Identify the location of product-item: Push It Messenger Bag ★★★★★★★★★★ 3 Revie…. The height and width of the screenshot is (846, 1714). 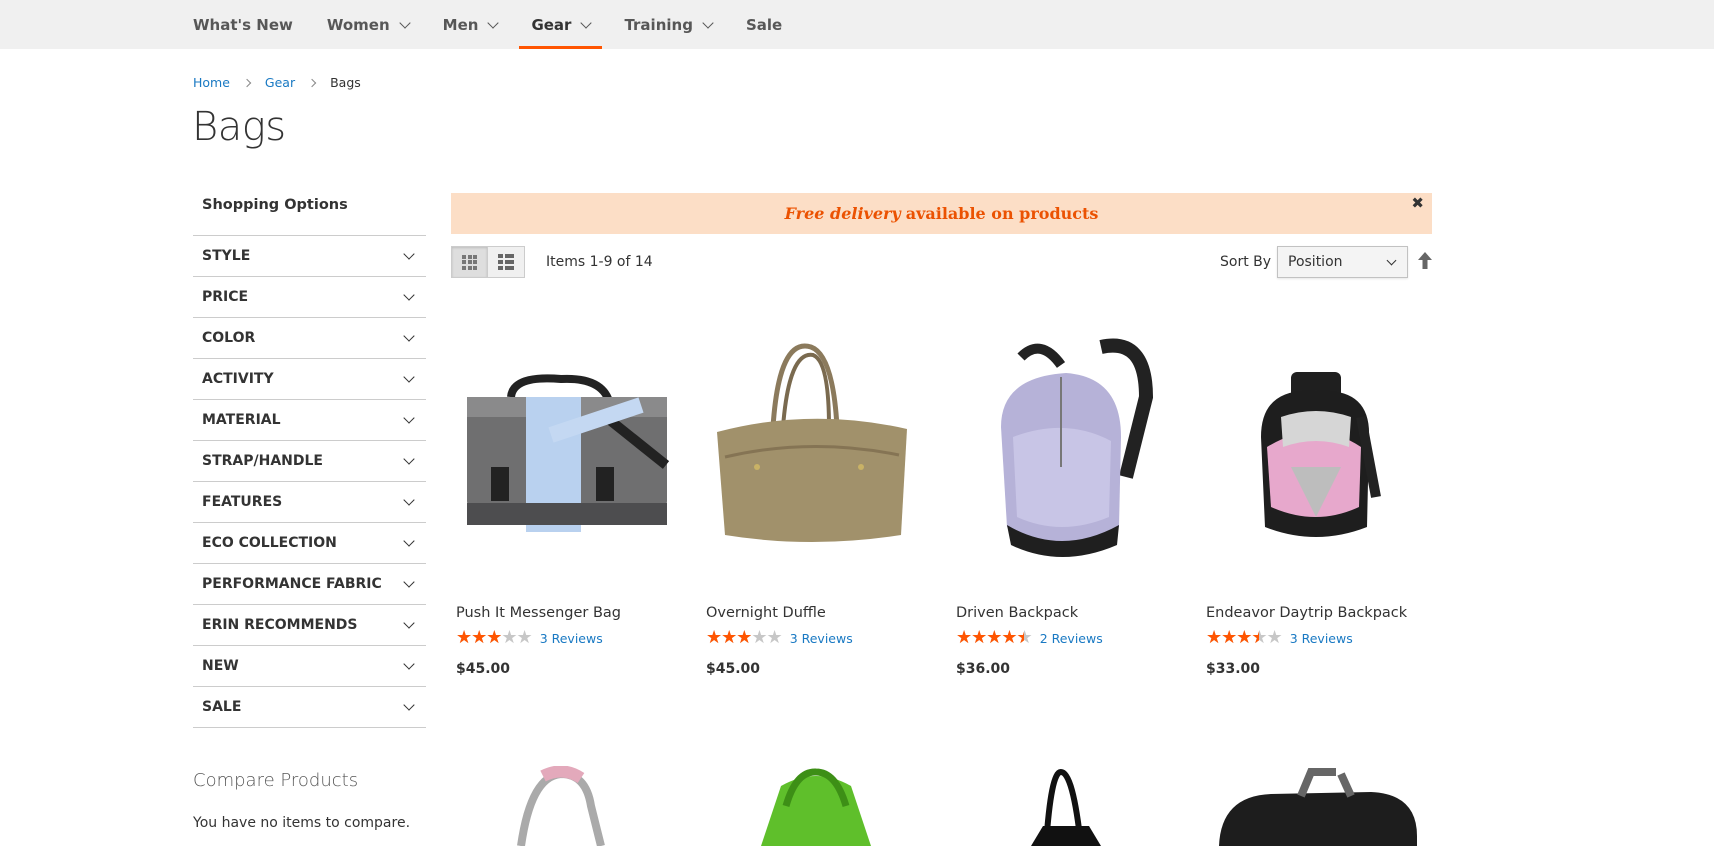
(566, 497).